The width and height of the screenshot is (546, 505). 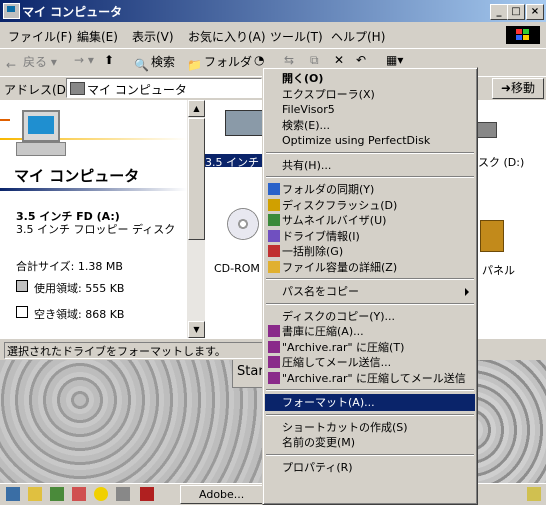 I want to click on quicklaunch-app-icon, so click(x=57, y=494).